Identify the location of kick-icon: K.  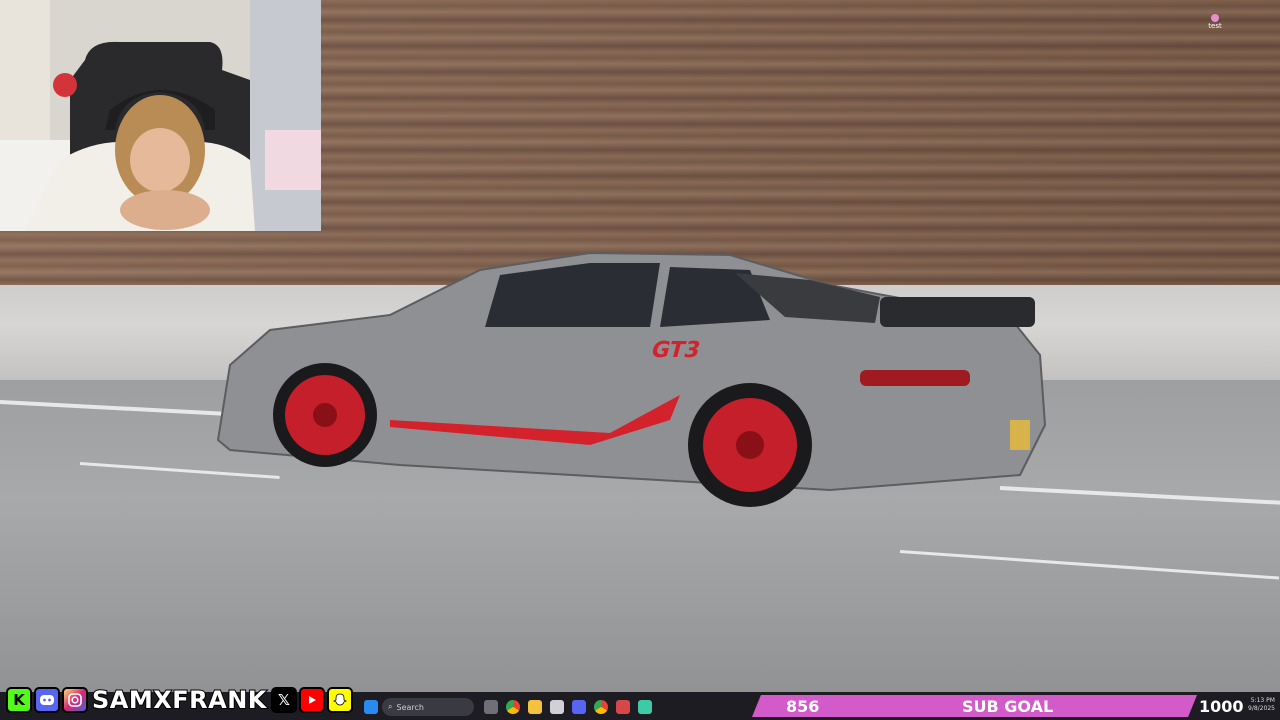
(19, 700).